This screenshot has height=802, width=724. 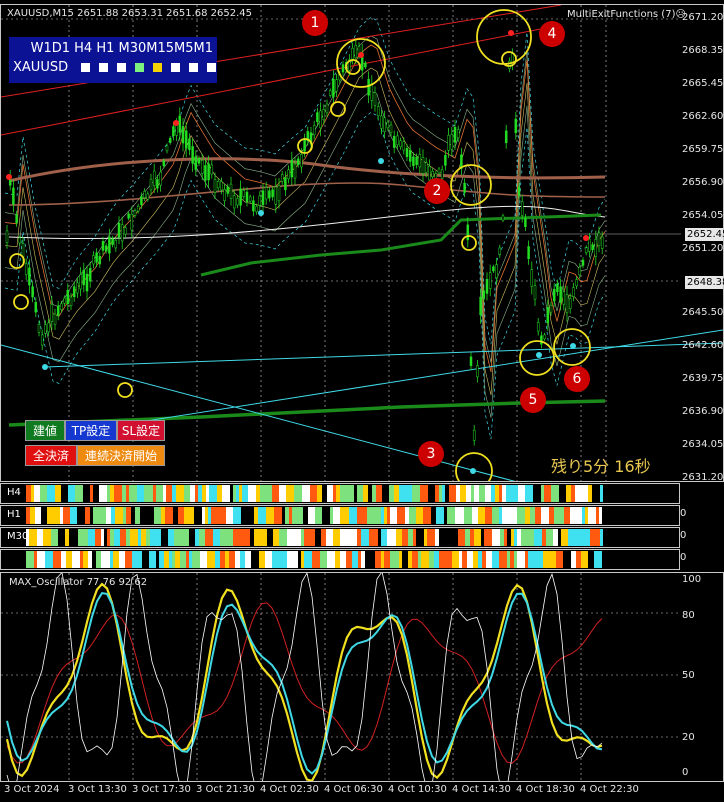 I want to click on time-tick: 3 Oct 13:30, so click(x=97, y=789).